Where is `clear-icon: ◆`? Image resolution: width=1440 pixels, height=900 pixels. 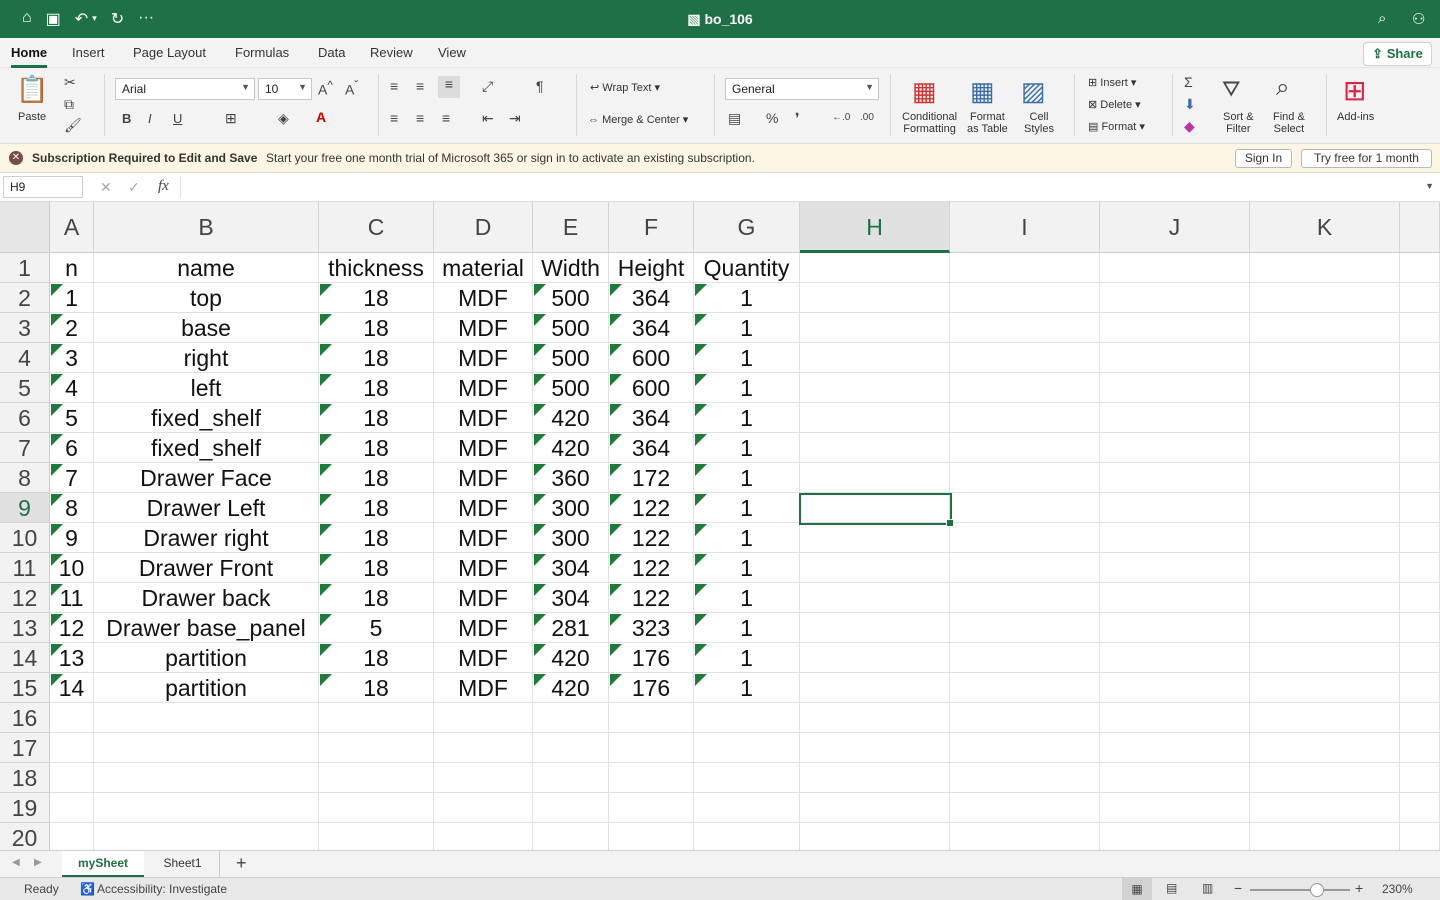
clear-icon: ◆ is located at coordinates (1189, 126).